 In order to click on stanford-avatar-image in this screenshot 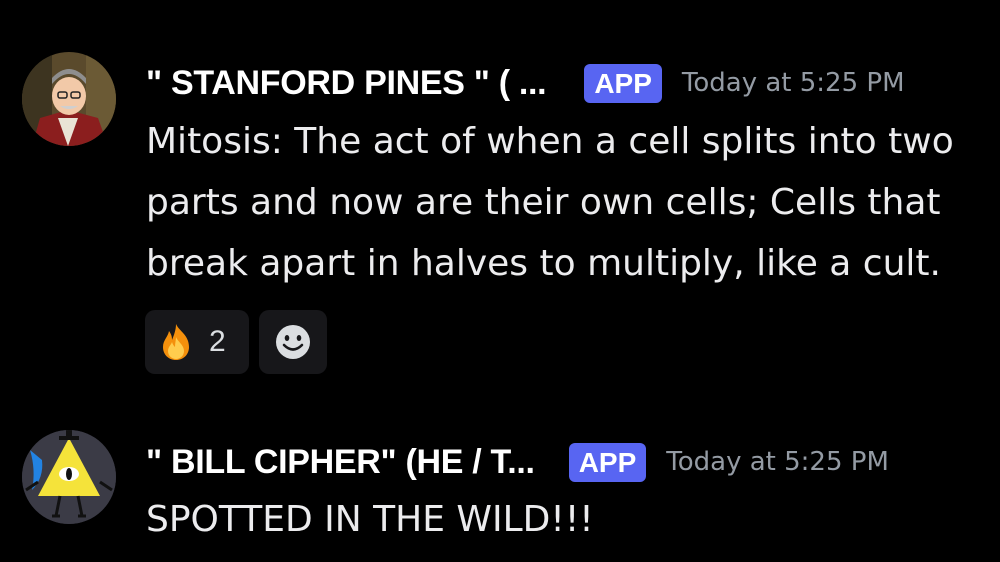, I will do `click(69, 99)`.